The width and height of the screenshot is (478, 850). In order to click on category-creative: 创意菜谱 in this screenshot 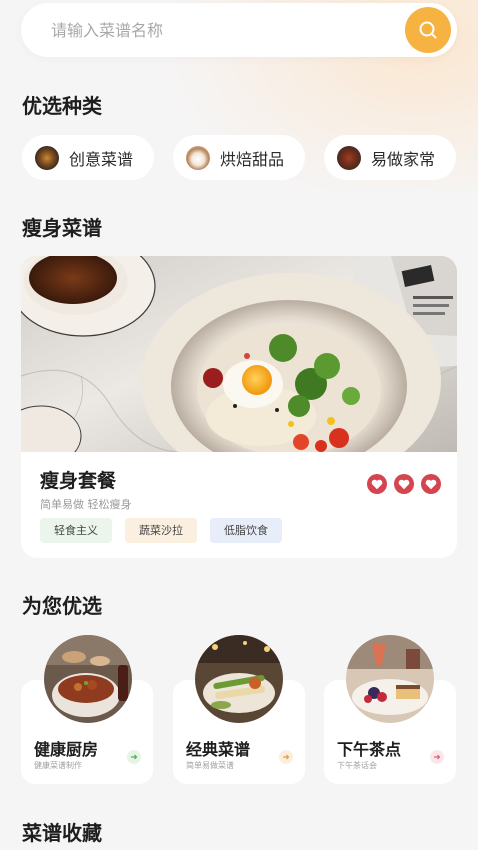, I will do `click(88, 157)`.